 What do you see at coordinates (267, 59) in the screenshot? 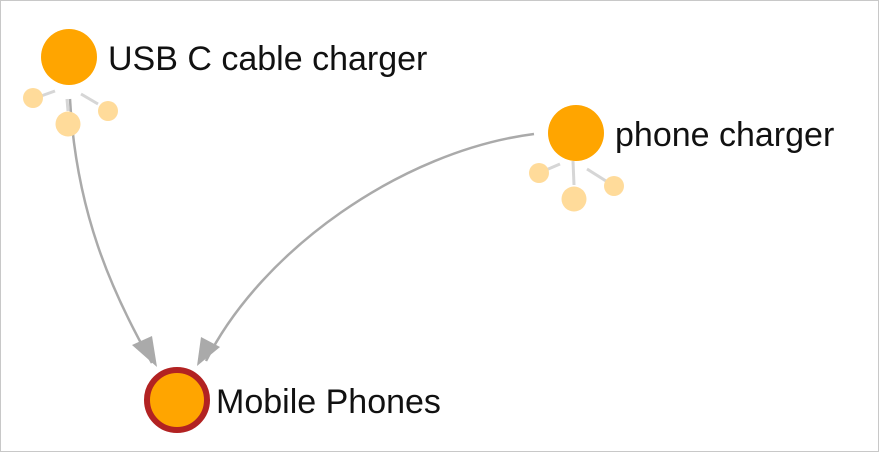
I see `node-label-usb-c-cable-charger: USB C cable charger` at bounding box center [267, 59].